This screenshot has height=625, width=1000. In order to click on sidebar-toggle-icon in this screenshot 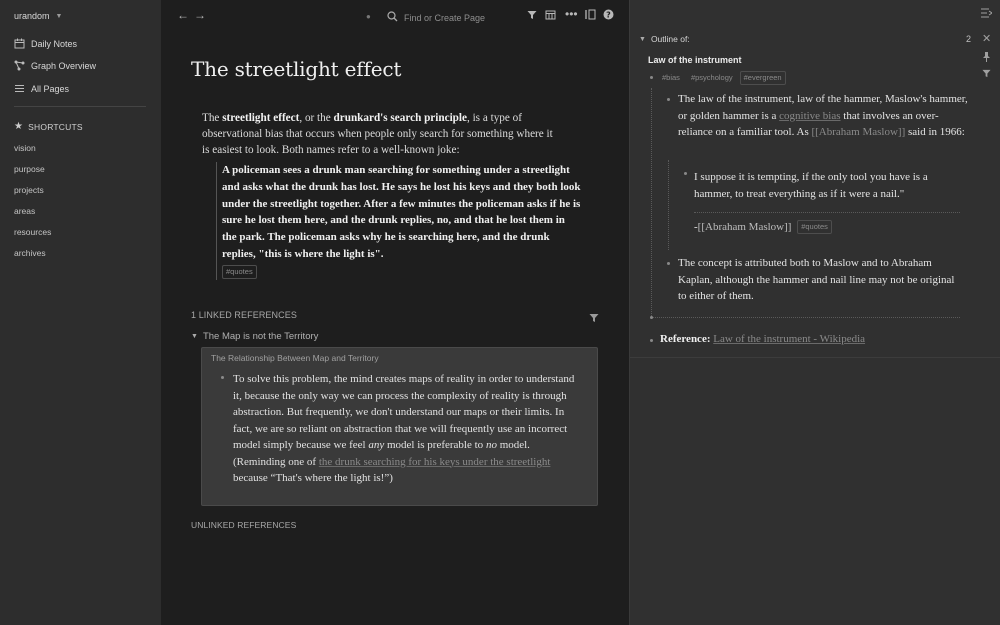, I will do `click(590, 16)`.